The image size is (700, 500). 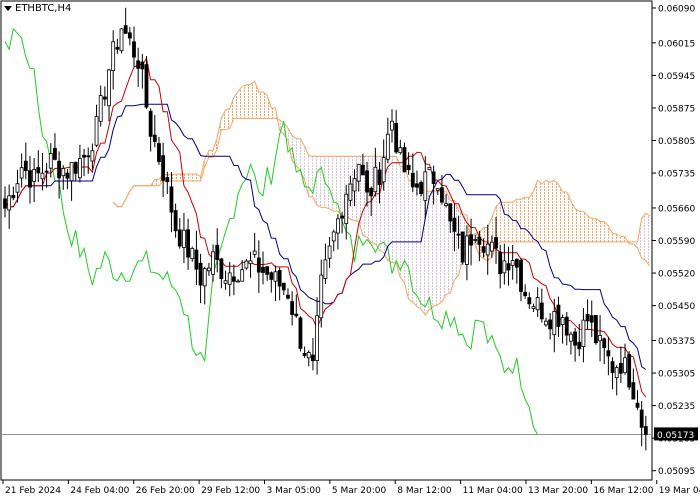 I want to click on y-tick-label: 0.05590, so click(x=676, y=242).